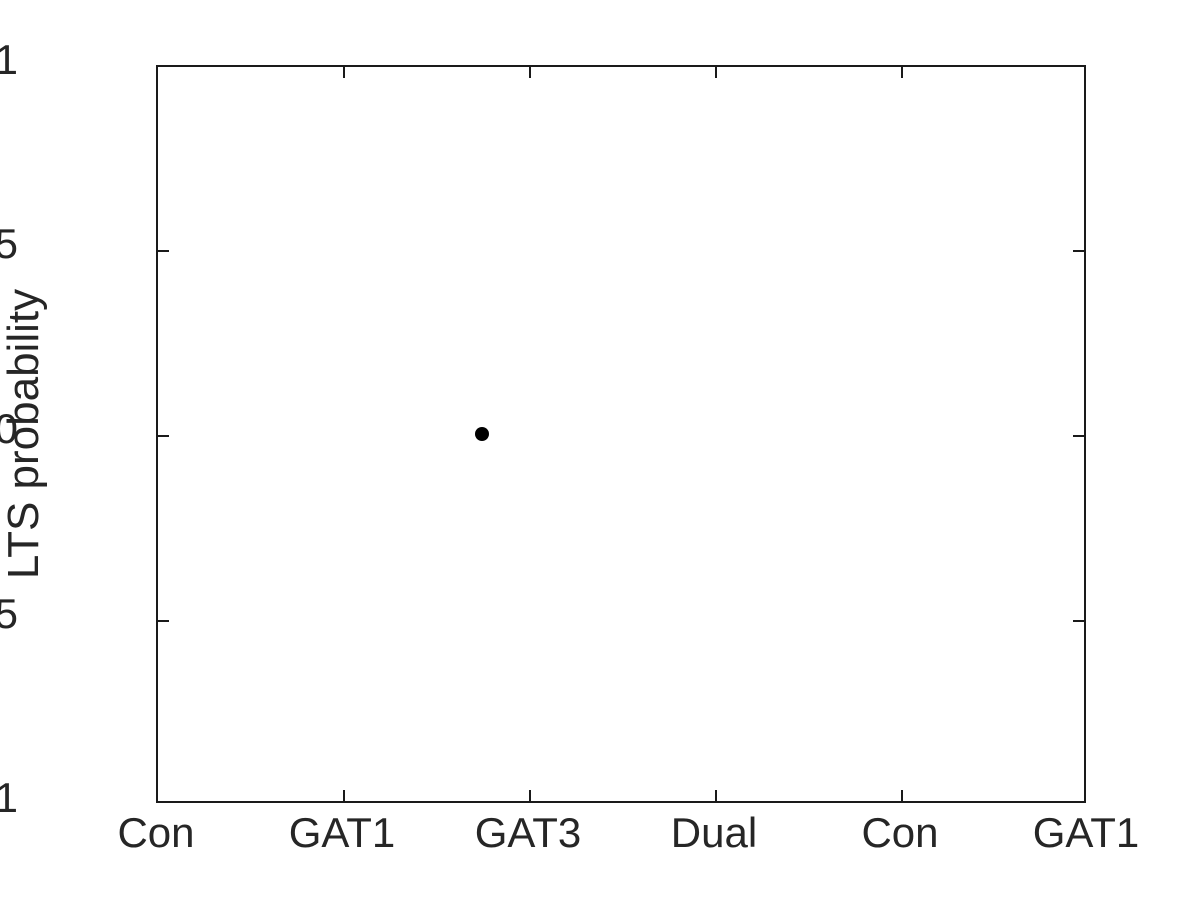 Image resolution: width=1200 pixels, height=900 pixels. Describe the element at coordinates (9, 797) in the screenshot. I see `y-tick-label-neg-1-text: -1` at that location.